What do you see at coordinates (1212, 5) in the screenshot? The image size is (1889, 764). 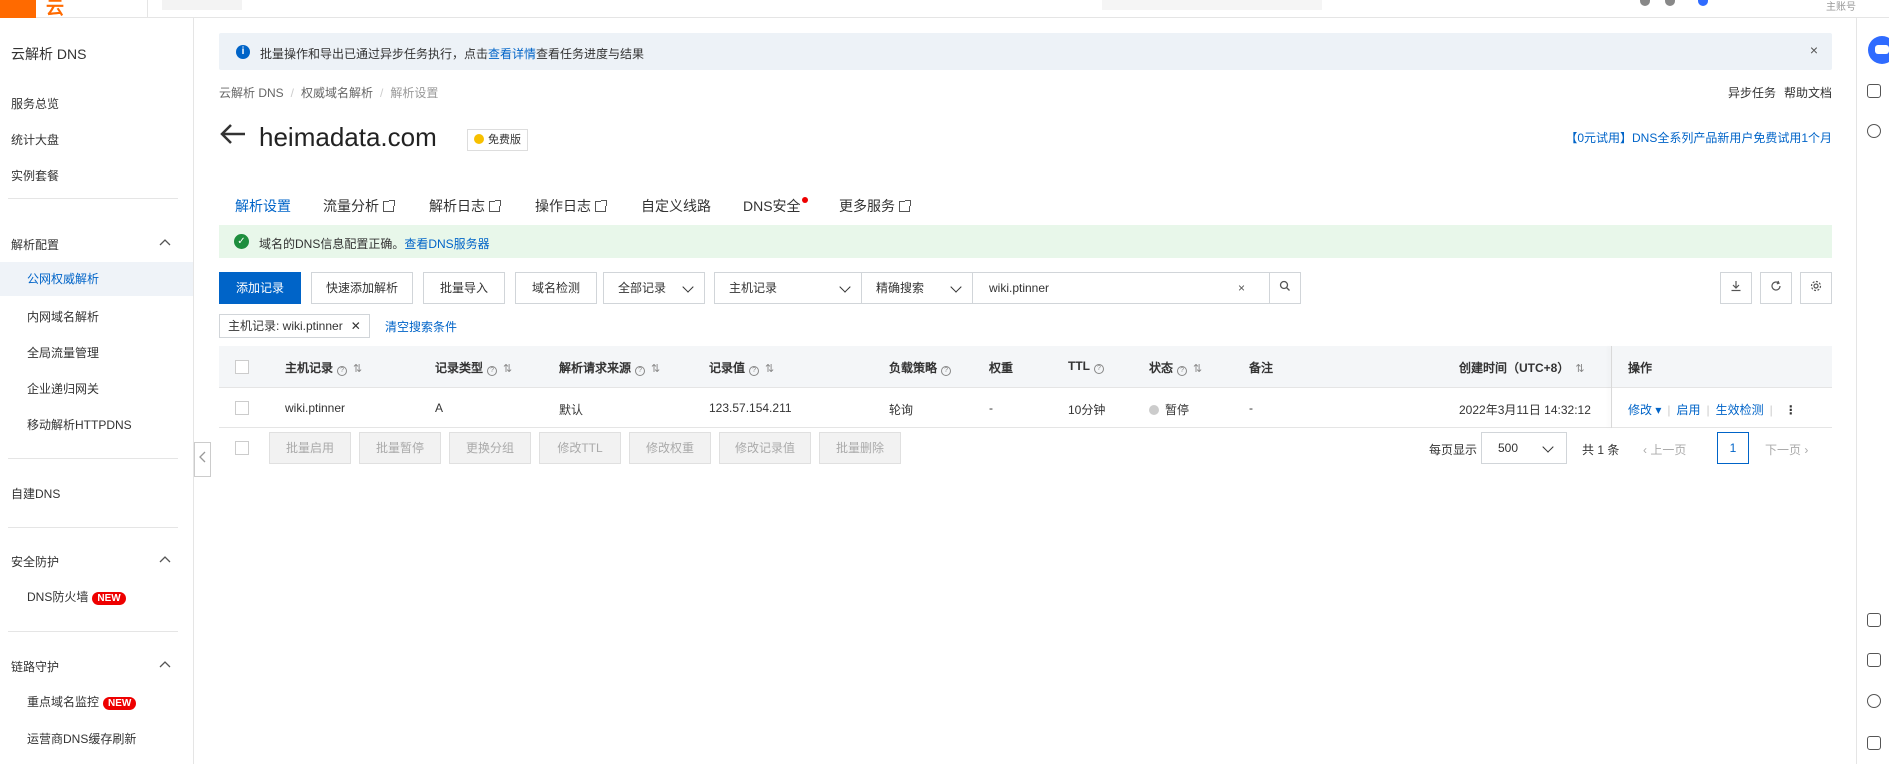 I see `global-search-input` at bounding box center [1212, 5].